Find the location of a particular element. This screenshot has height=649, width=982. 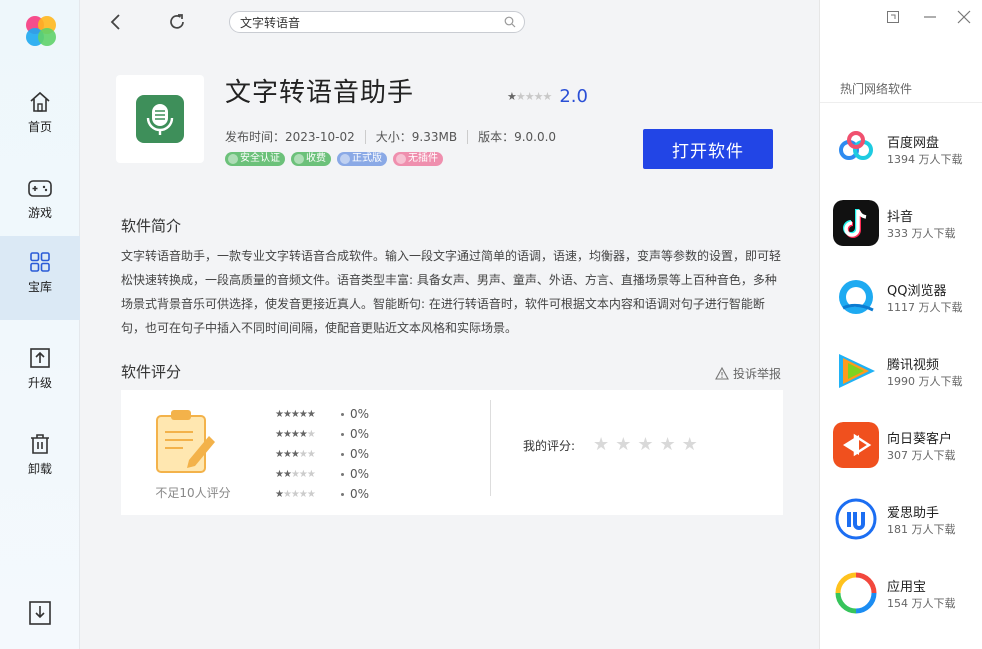

sidebar-item-label: 首页 is located at coordinates (39, 127).